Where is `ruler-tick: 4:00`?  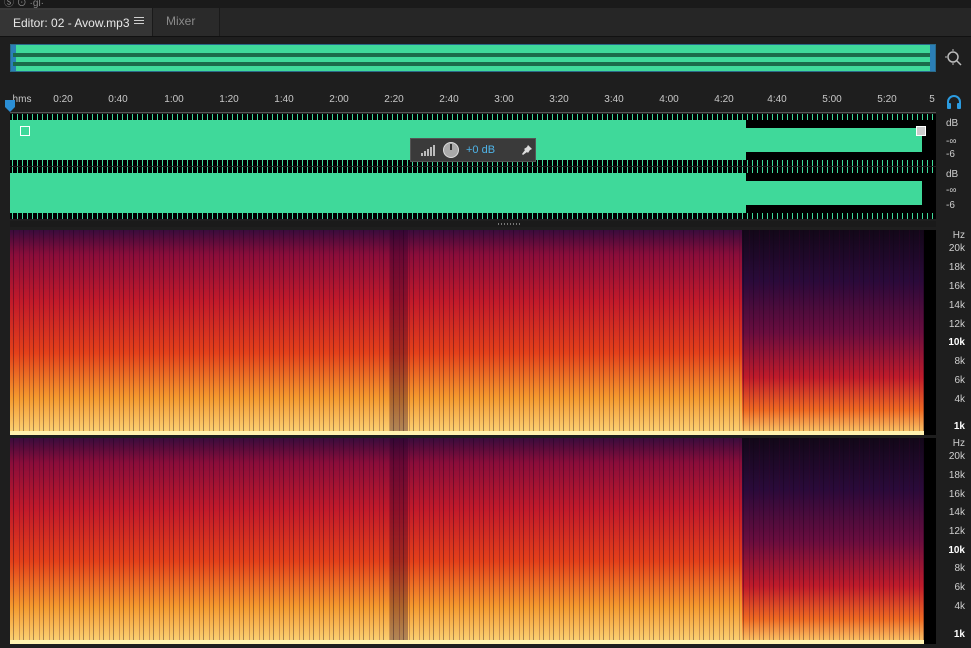 ruler-tick: 4:00 is located at coordinates (669, 99).